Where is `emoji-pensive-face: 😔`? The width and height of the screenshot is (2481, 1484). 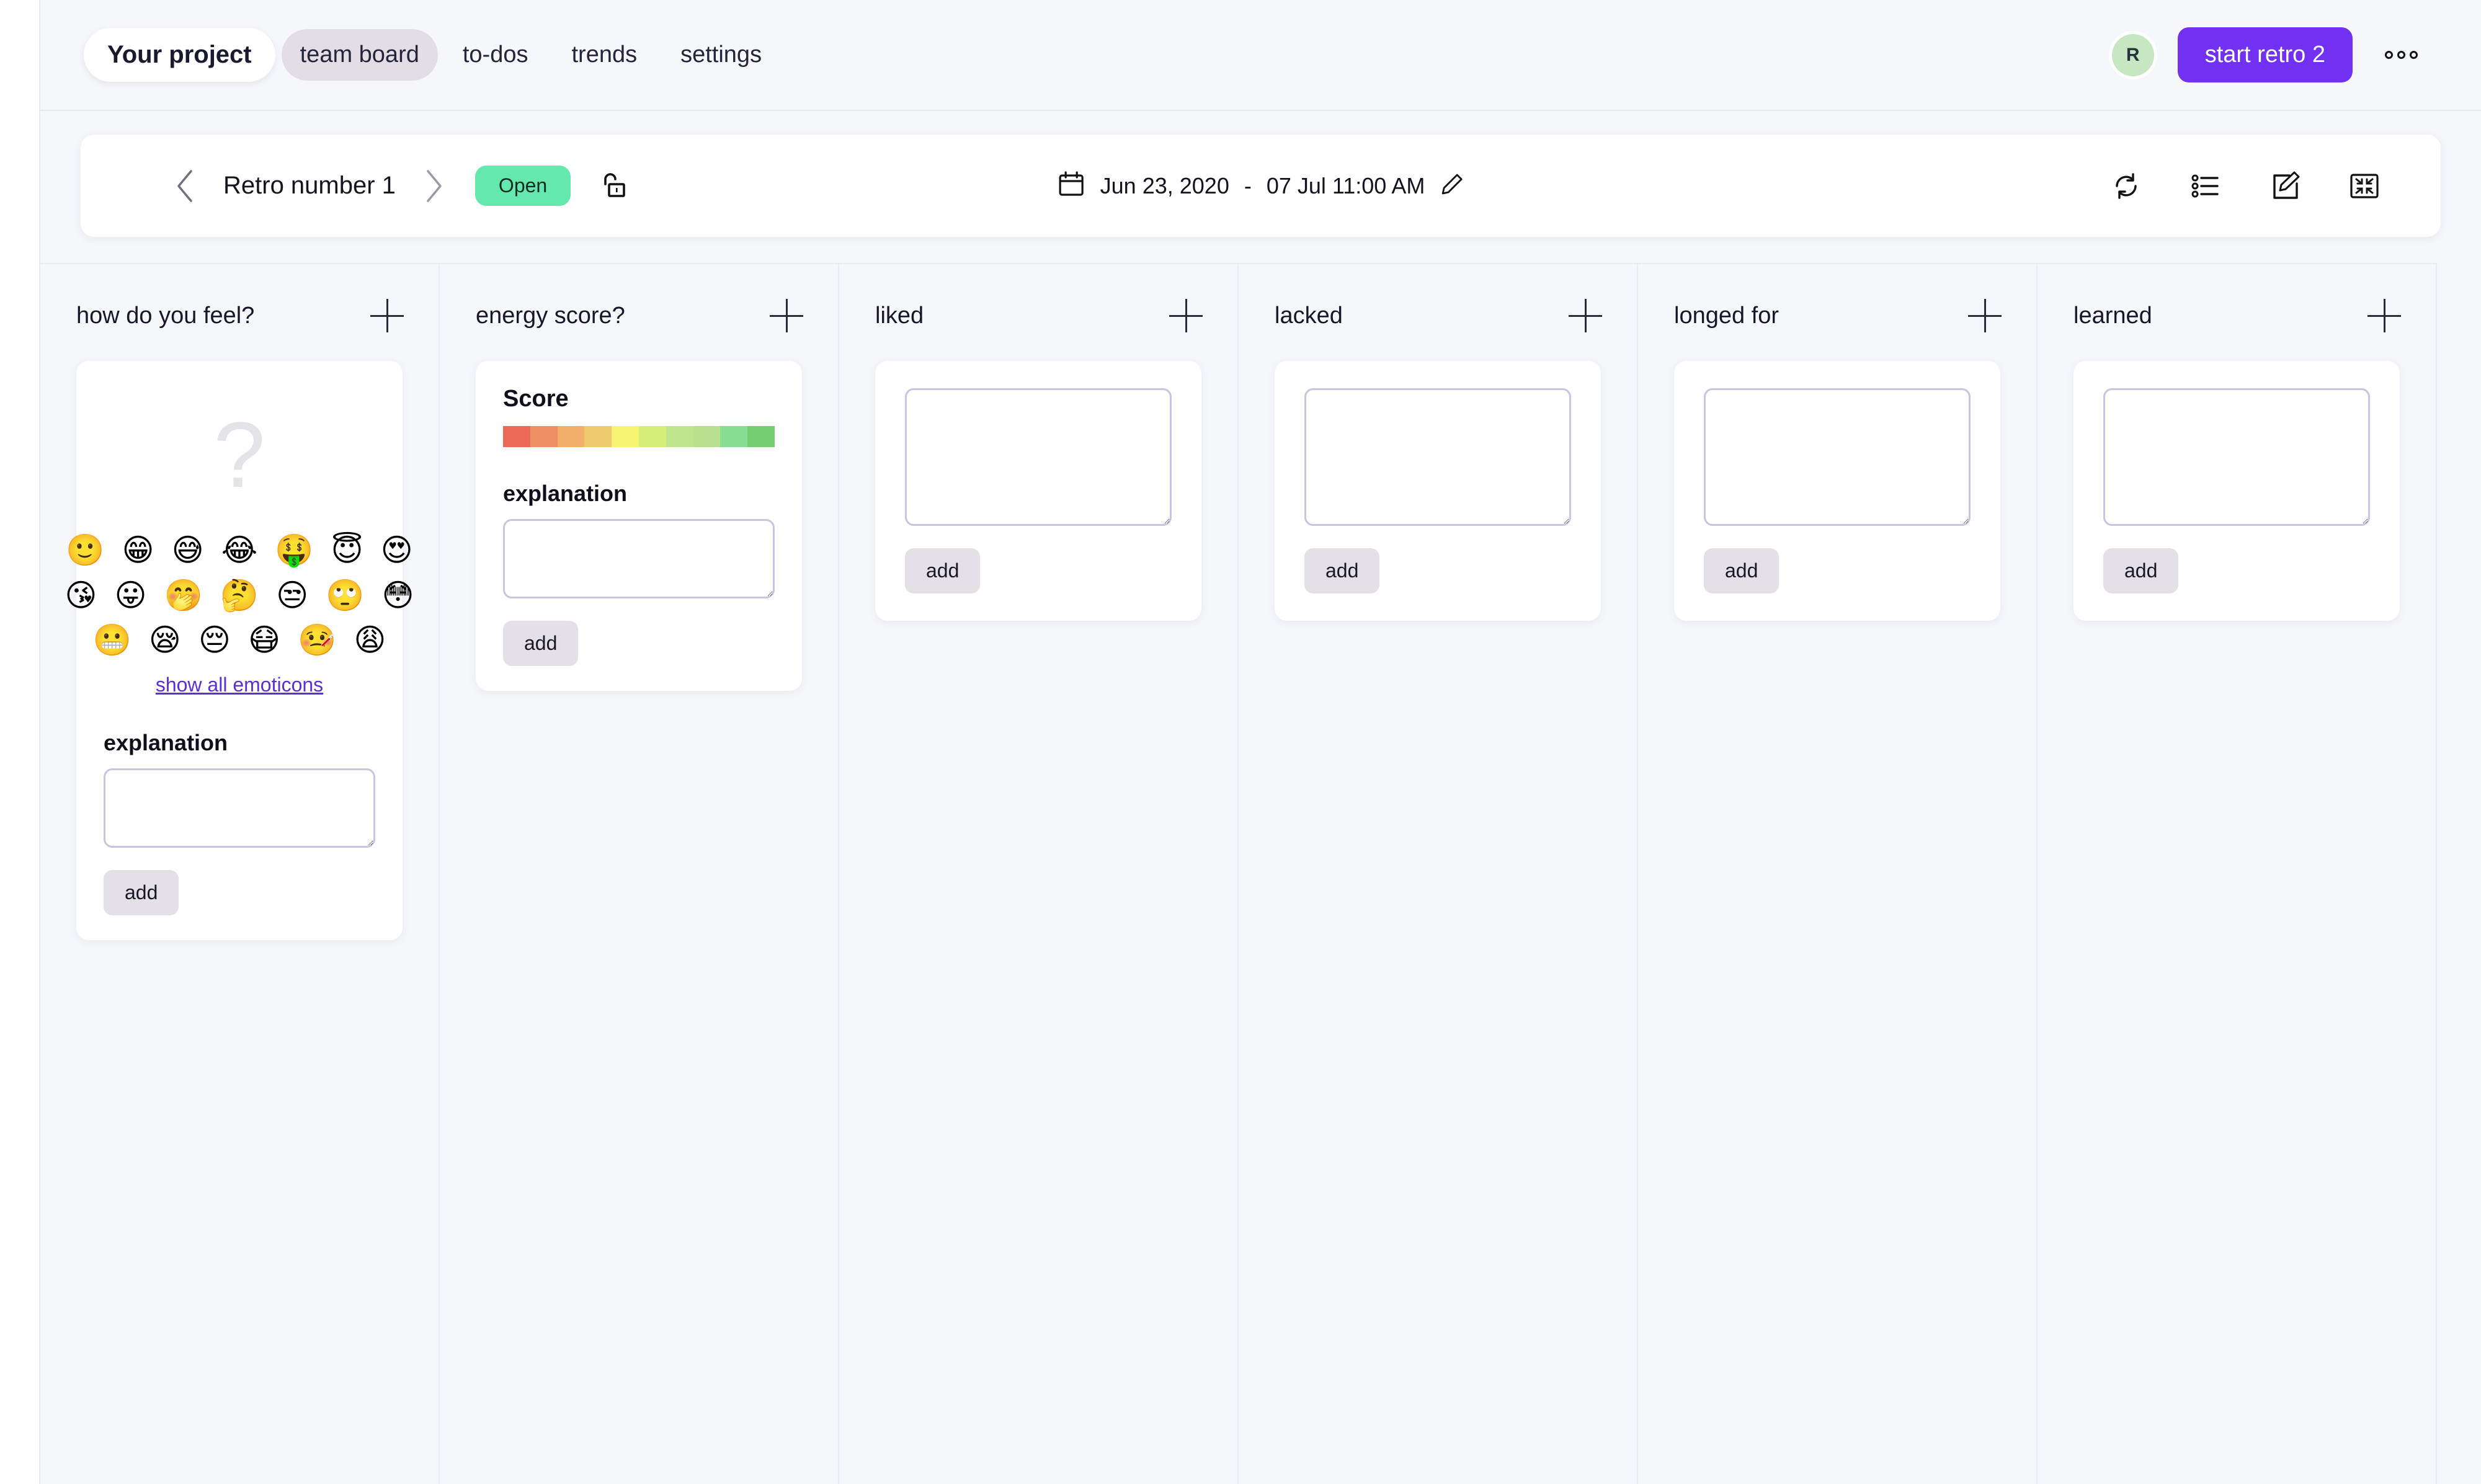
emoji-pensive-face: 😔 is located at coordinates (214, 640).